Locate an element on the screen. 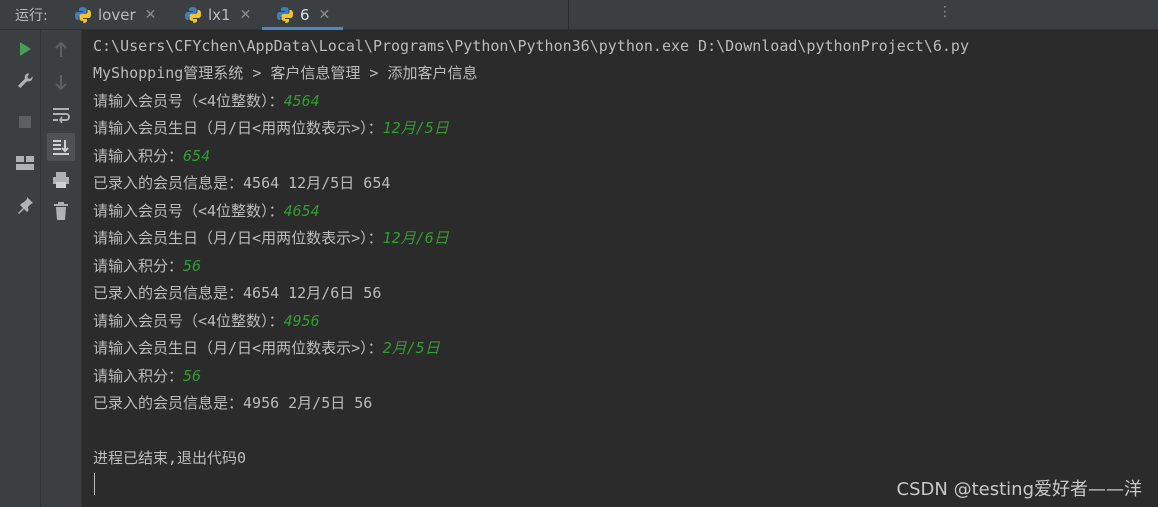 This screenshot has height=507, width=1158. rerun-button is located at coordinates (25, 49).